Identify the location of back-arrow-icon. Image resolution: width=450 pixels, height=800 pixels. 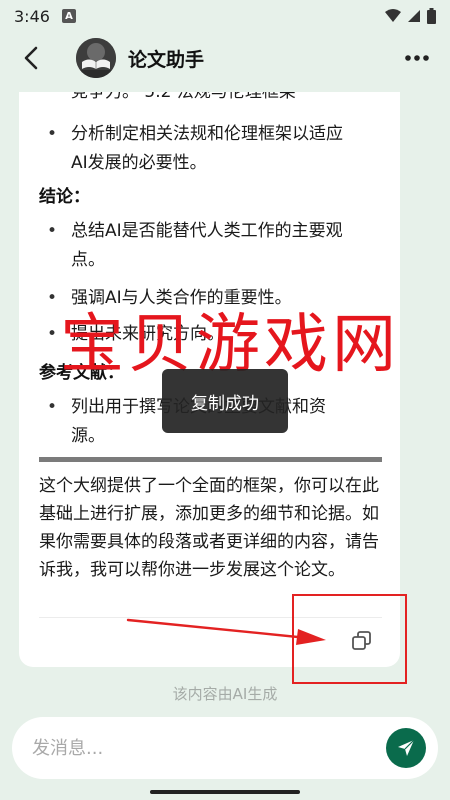
(32, 58).